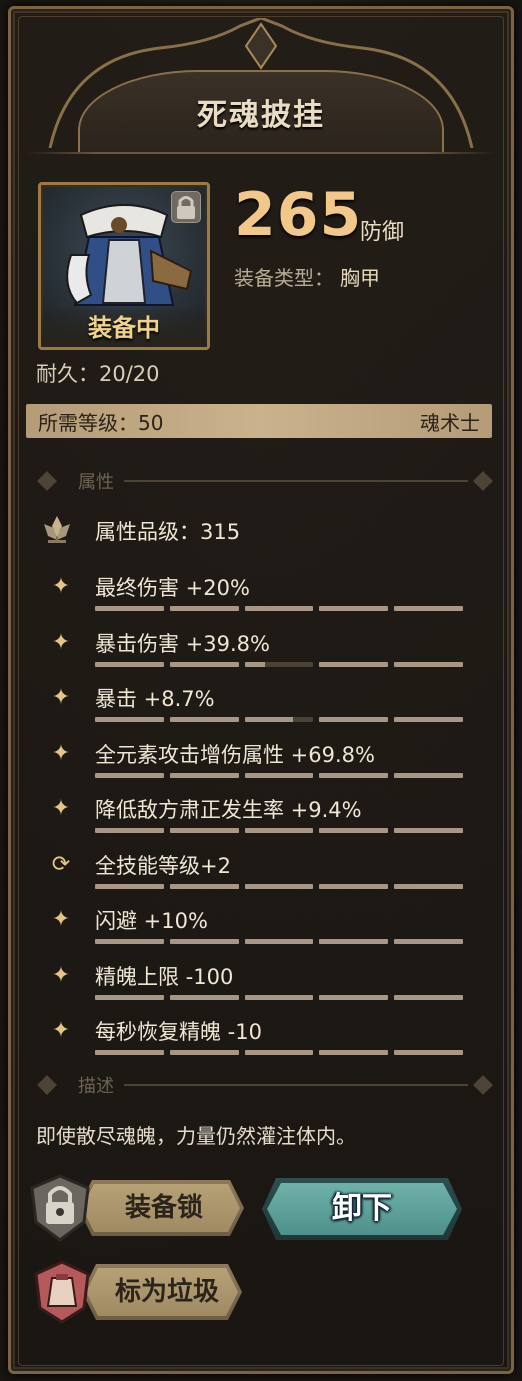 The height and width of the screenshot is (1381, 522). Describe the element at coordinates (186, 207) in the screenshot. I see `padlock-icon` at that location.